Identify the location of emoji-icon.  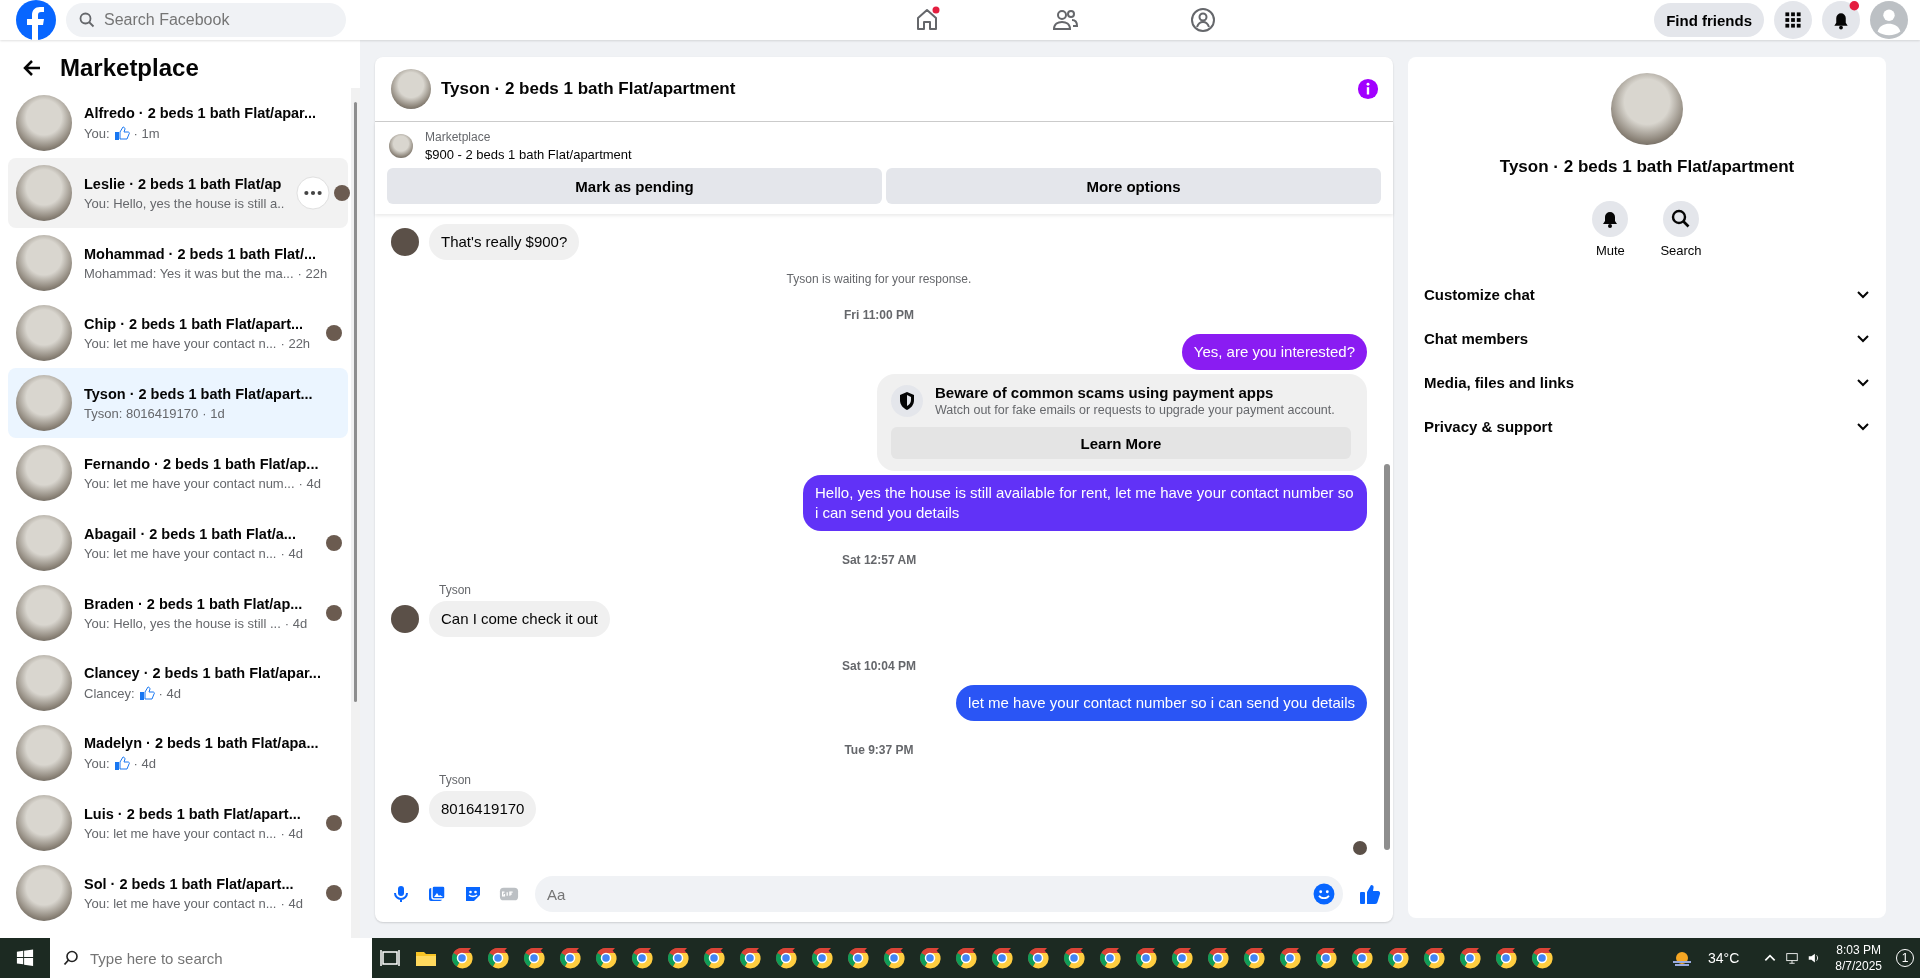
(1324, 894).